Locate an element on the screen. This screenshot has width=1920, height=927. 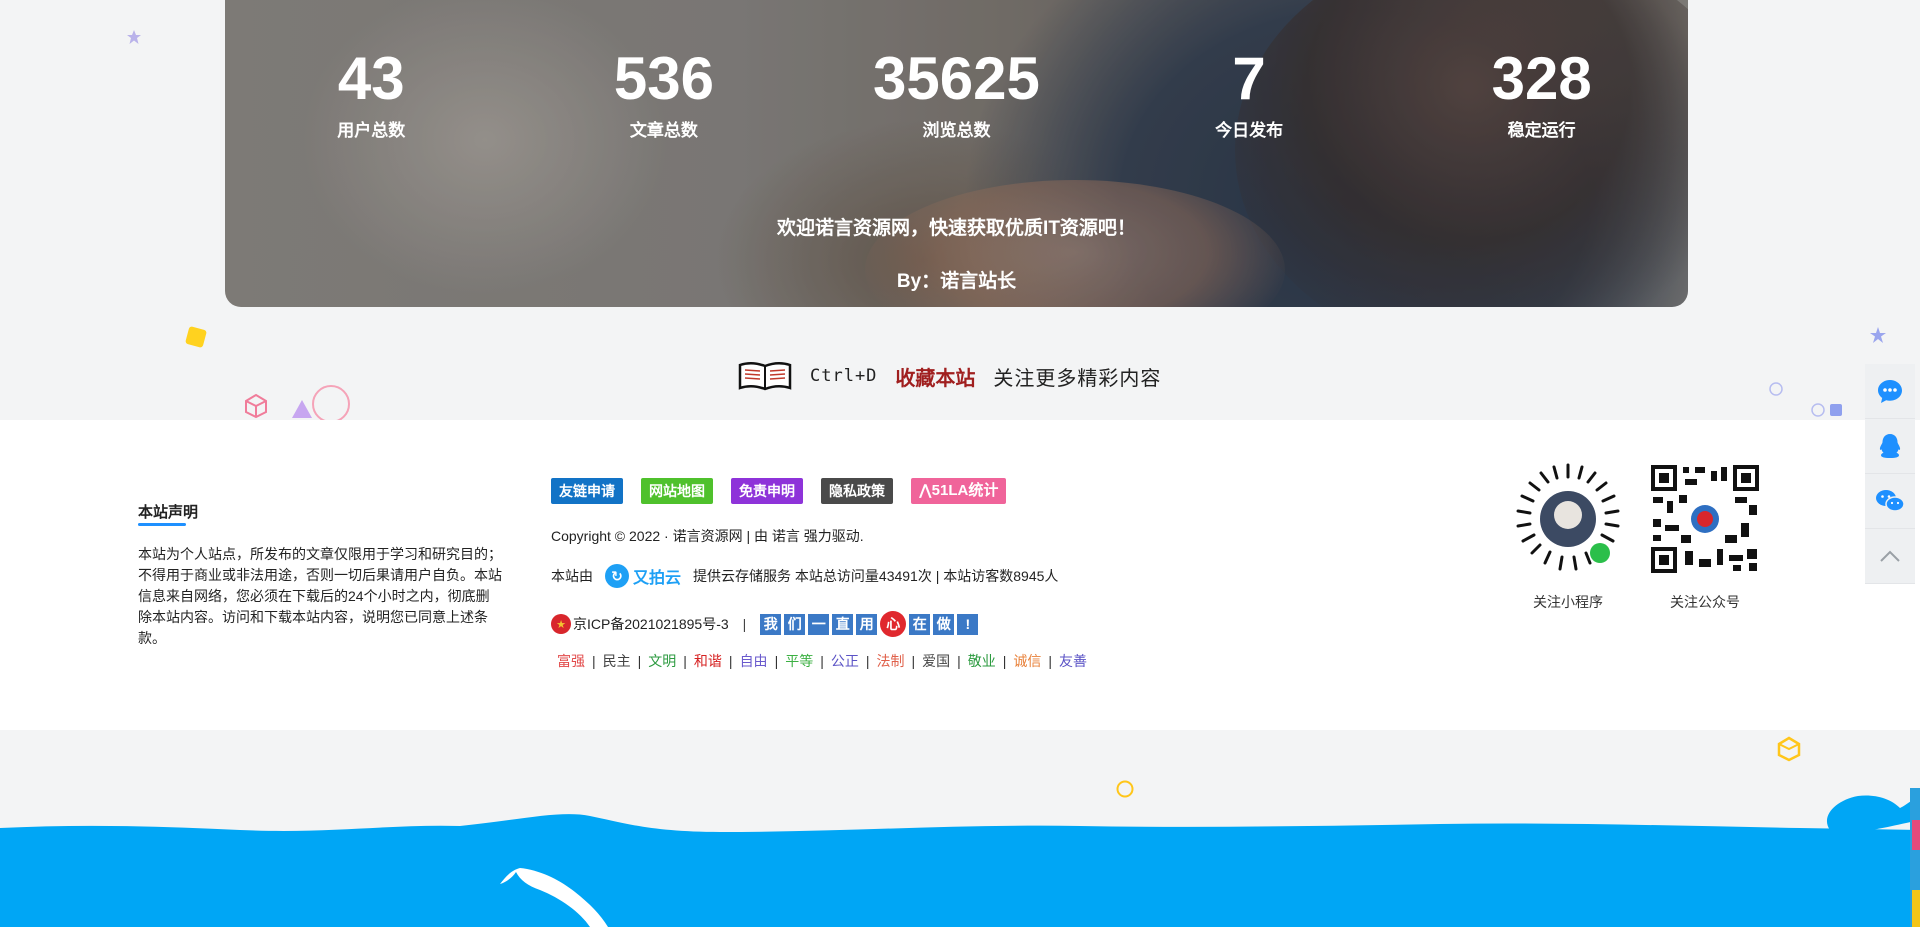
stat-articles: 536 文章总数 is located at coordinates (664, 92).